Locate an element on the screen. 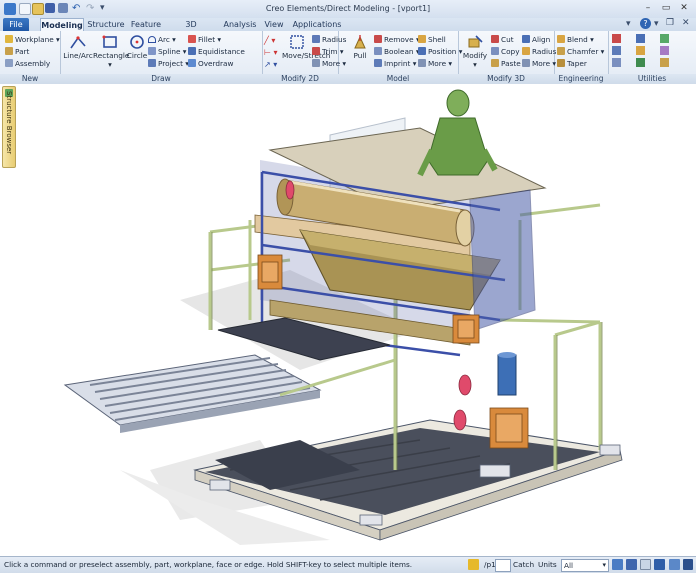  part-button: Part is located at coordinates (17, 51).